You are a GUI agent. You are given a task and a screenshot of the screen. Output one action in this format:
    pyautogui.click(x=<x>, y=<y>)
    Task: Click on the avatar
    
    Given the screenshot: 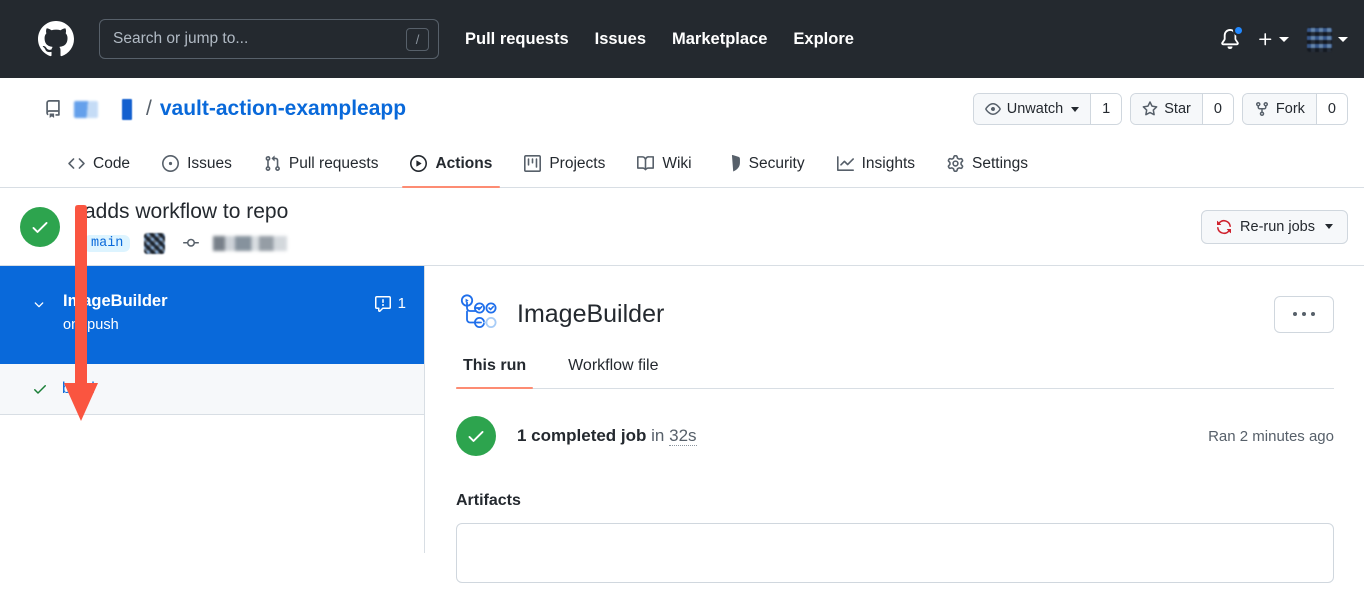 What is the action you would take?
    pyautogui.click(x=1319, y=39)
    